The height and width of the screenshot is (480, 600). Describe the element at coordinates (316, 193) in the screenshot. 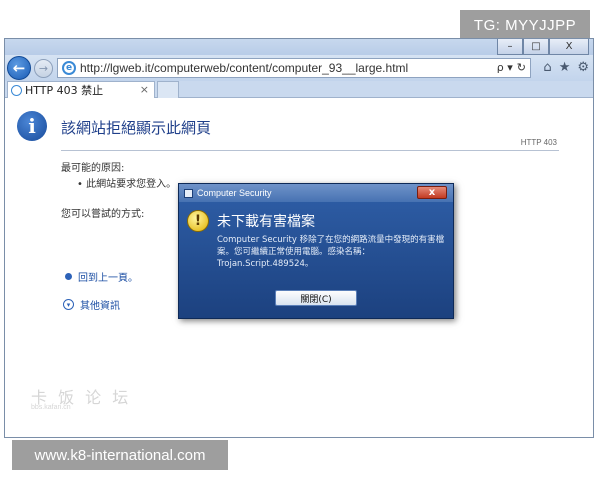

I see `dialog-title-bar: Computer Security x` at that location.